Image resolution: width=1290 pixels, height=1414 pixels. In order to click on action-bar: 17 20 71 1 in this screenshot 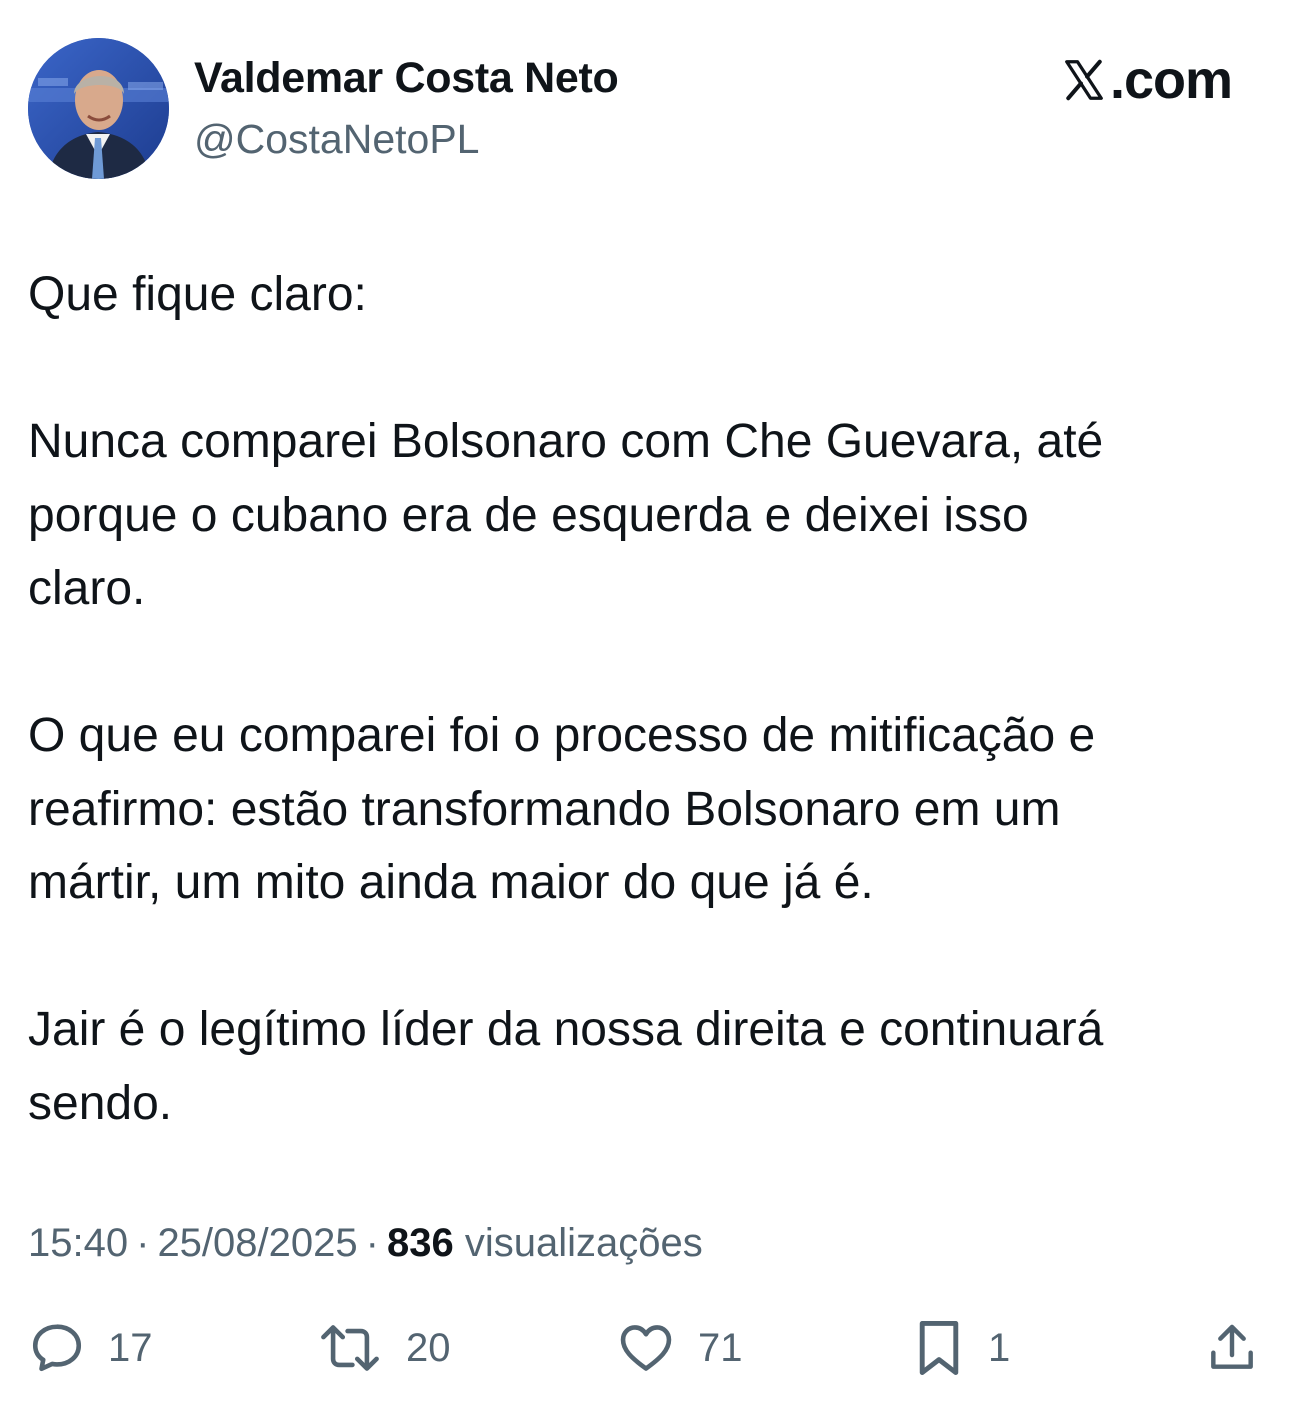, I will do `click(645, 1348)`.